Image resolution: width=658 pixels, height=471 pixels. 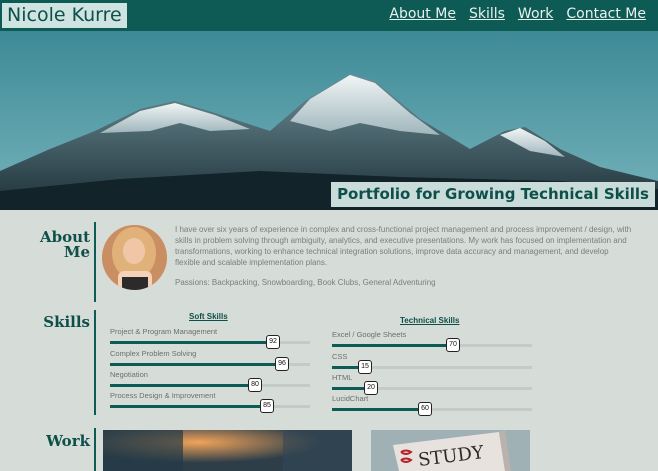 I want to click on work-divider, so click(x=95, y=449).